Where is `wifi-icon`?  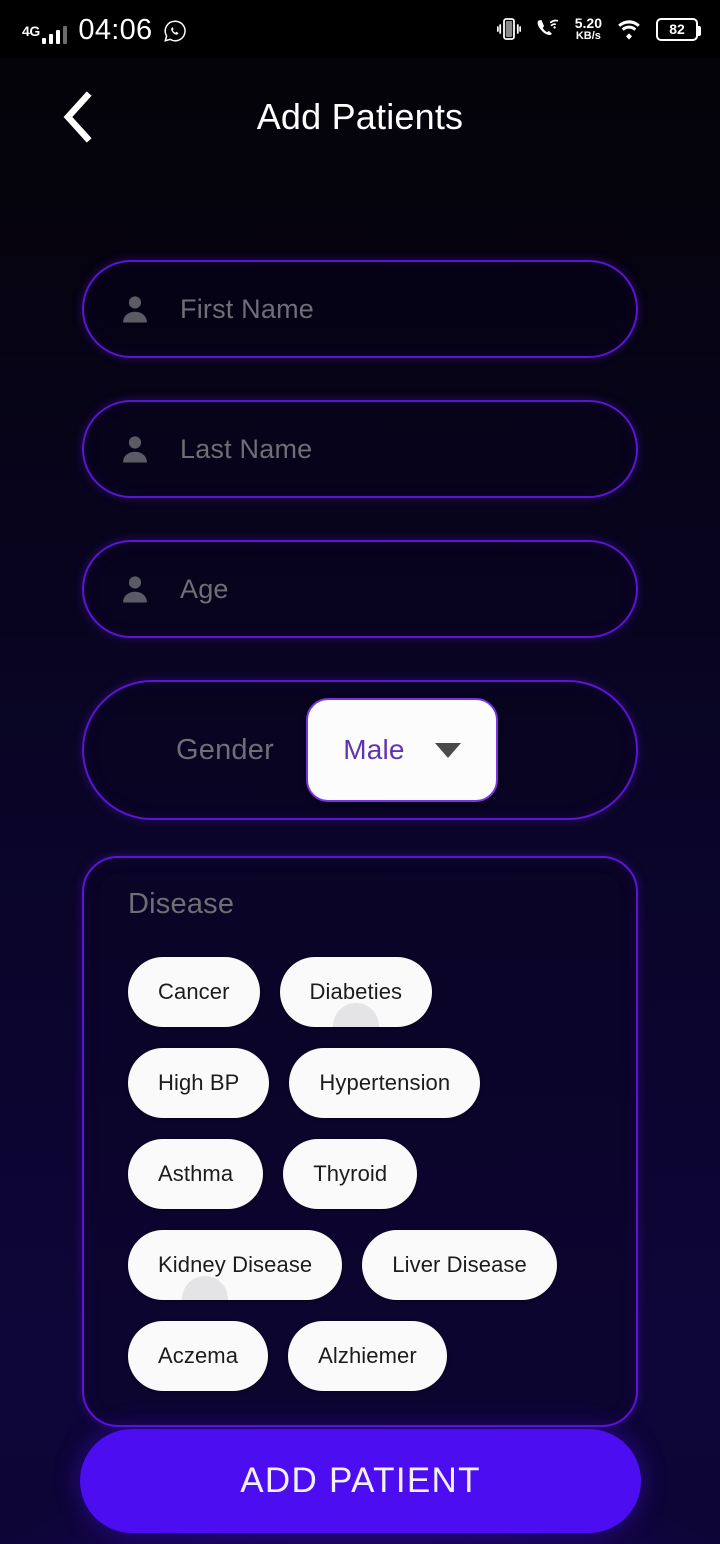 wifi-icon is located at coordinates (629, 30).